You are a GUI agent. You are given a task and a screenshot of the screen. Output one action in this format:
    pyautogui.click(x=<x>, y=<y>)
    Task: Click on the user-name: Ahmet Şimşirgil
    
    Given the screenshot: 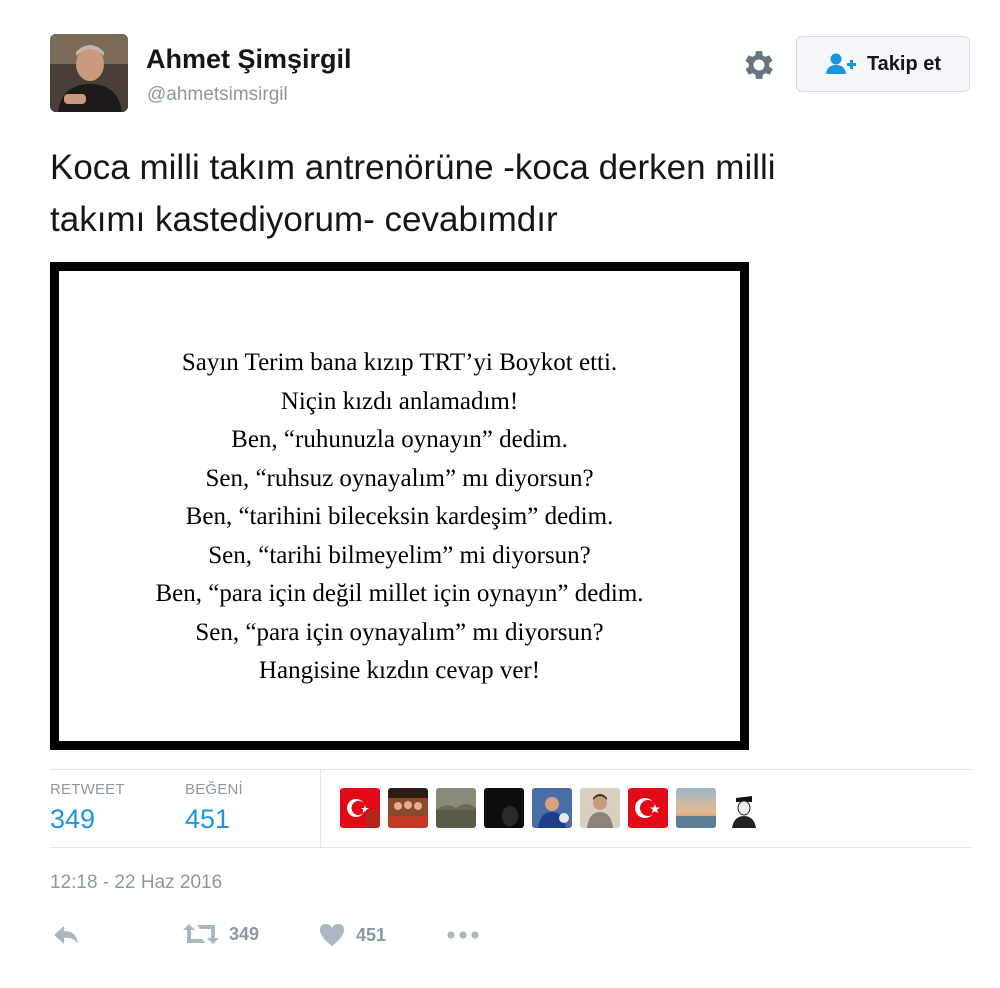 What is the action you would take?
    pyautogui.click(x=249, y=59)
    